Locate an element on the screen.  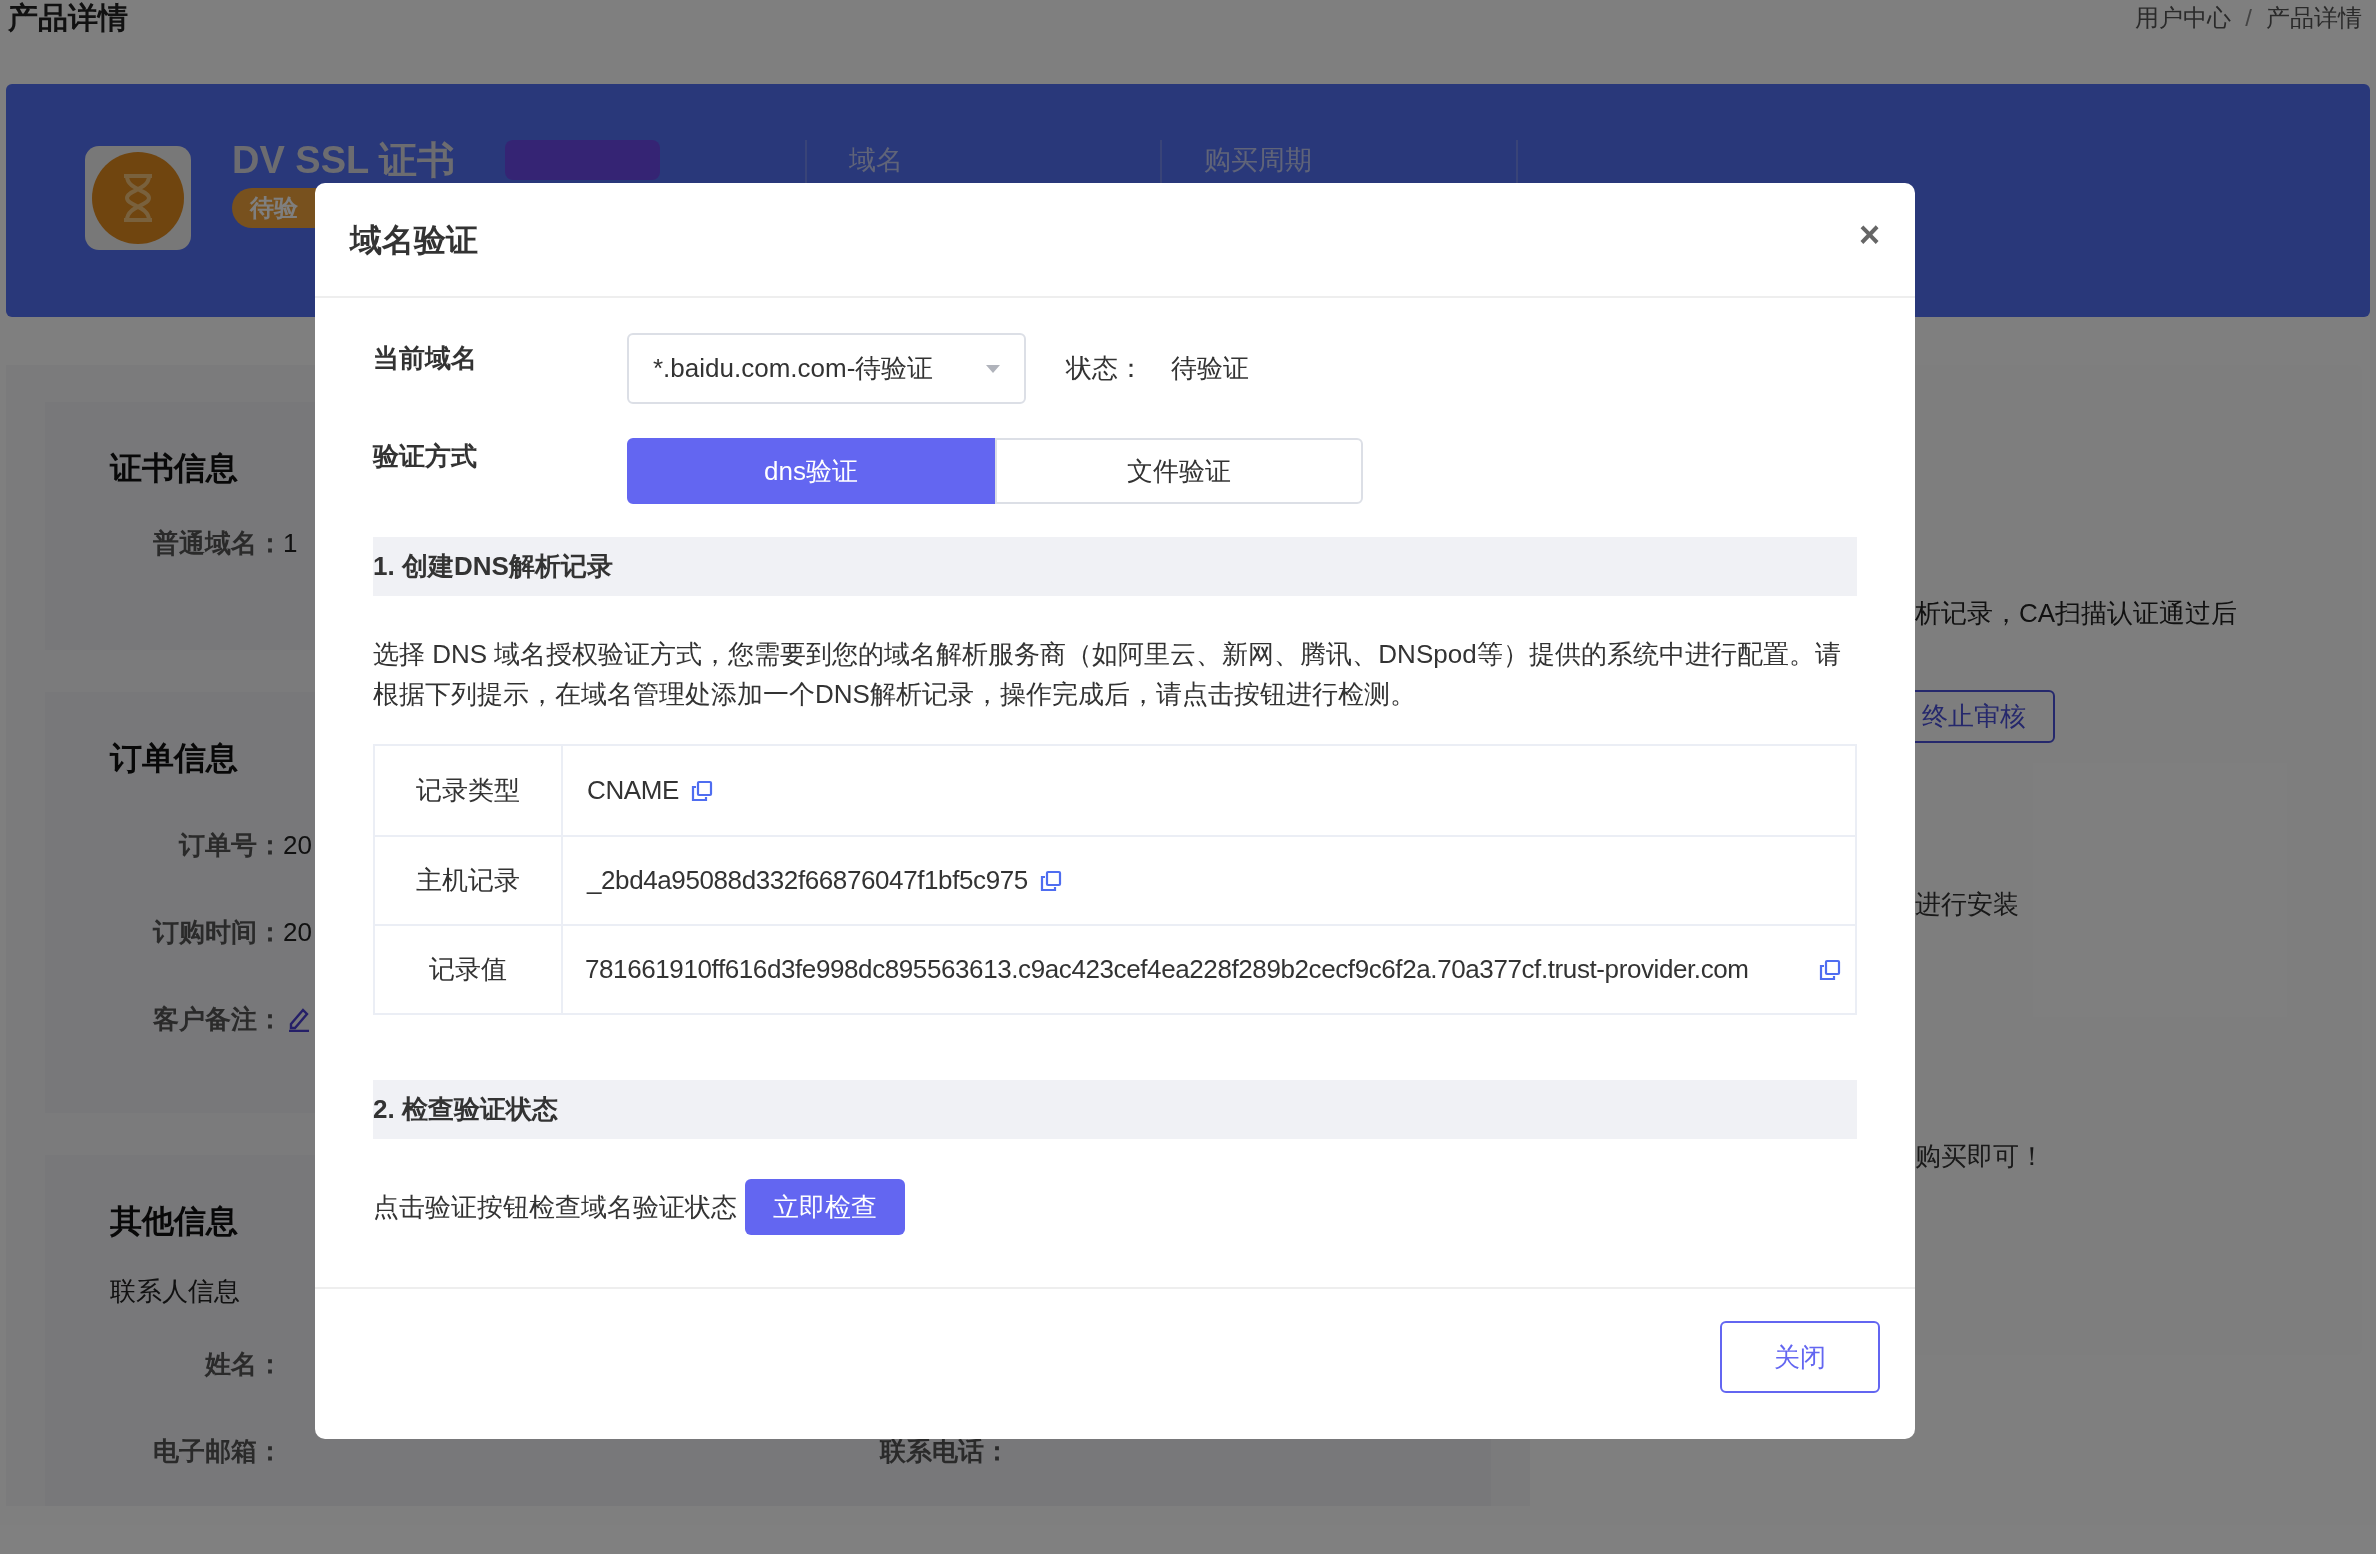
check-instruction: 点击验证按钮检查域名验证状态 is located at coordinates (555, 1207).